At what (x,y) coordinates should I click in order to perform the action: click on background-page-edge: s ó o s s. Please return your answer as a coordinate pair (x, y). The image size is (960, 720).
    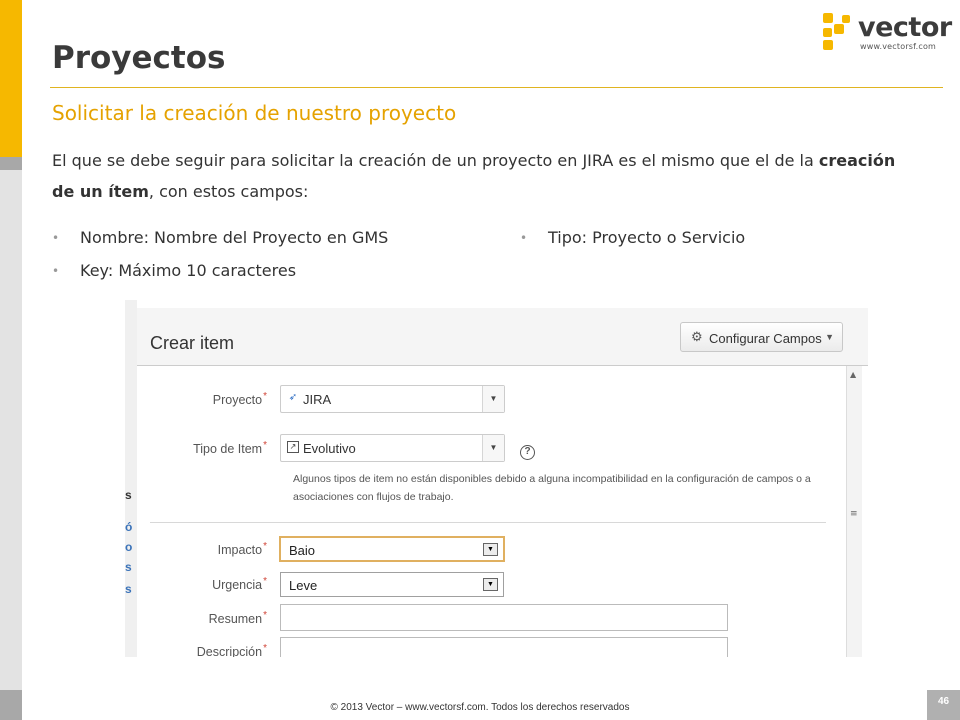
    Looking at the image, I should click on (131, 478).